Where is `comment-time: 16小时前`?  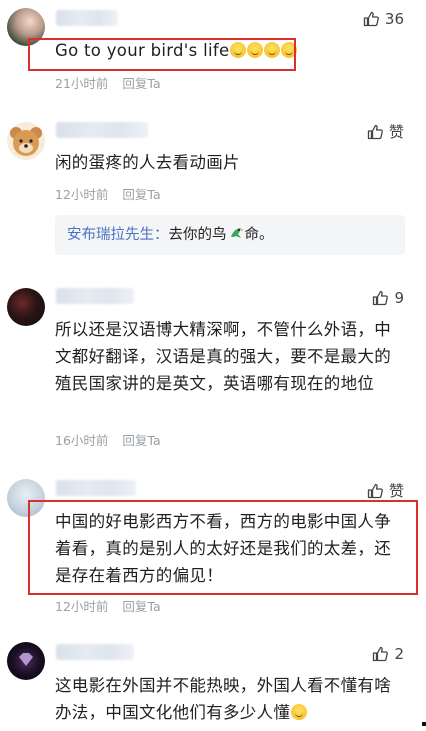
comment-time: 16小时前 is located at coordinates (82, 440).